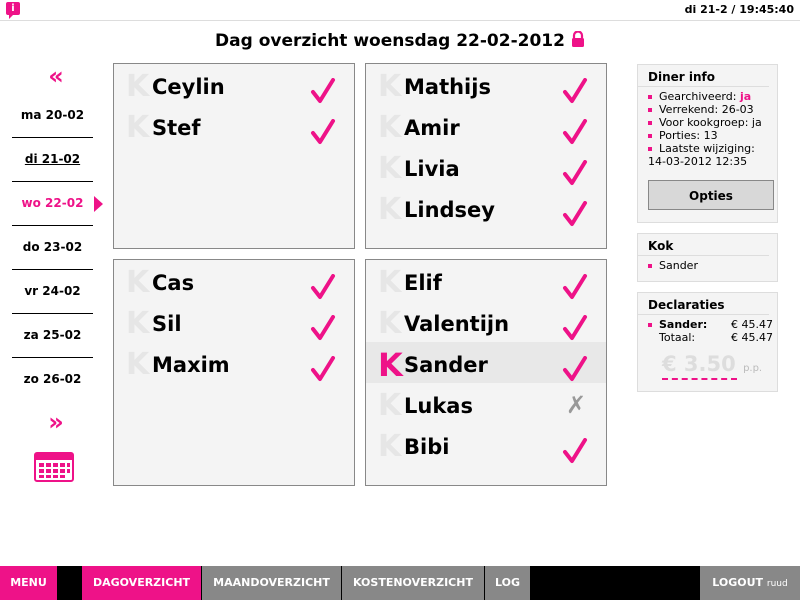 This screenshot has width=800, height=601. Describe the element at coordinates (576, 405) in the screenshot. I see `not-attending-cross-icon: ✗` at that location.